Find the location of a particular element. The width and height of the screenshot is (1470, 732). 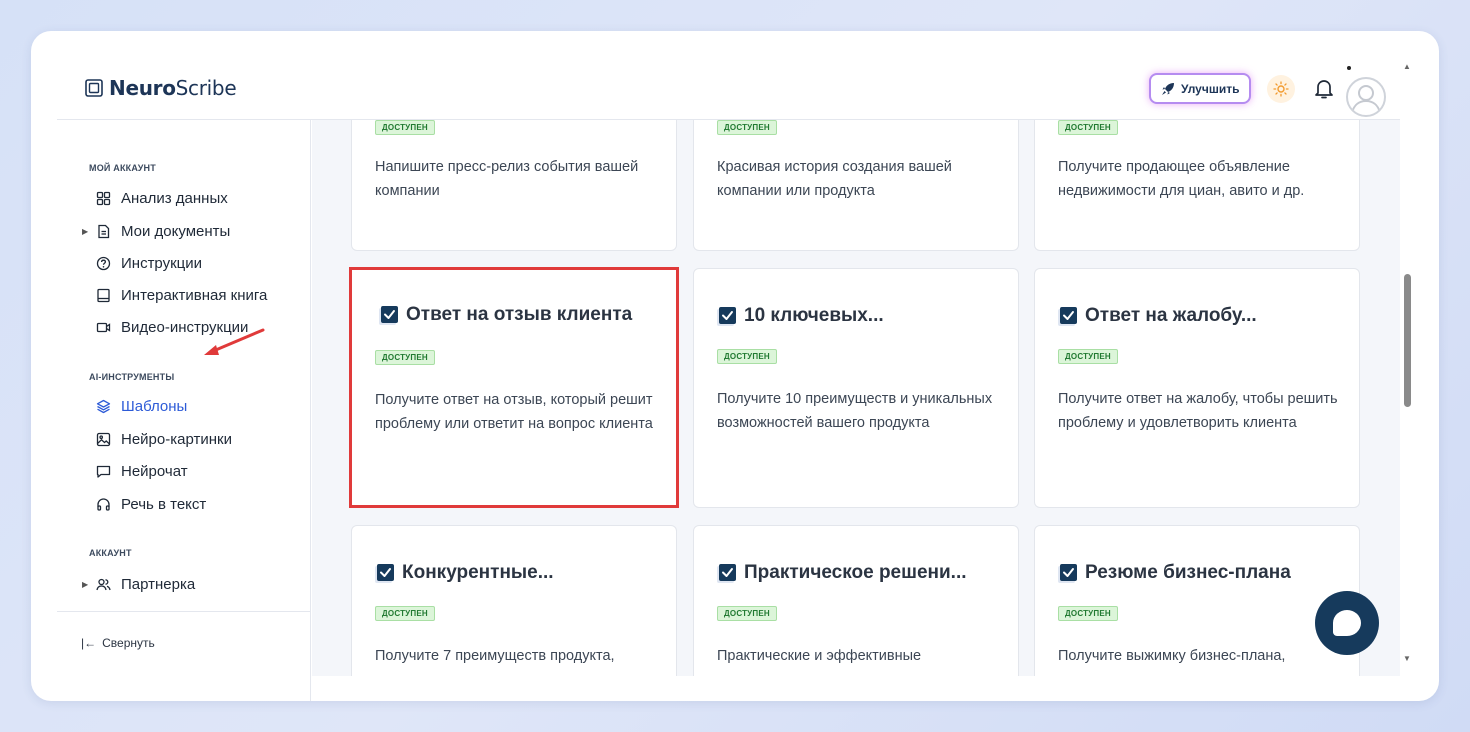

annotation-arrow-icon is located at coordinates (234, 341).